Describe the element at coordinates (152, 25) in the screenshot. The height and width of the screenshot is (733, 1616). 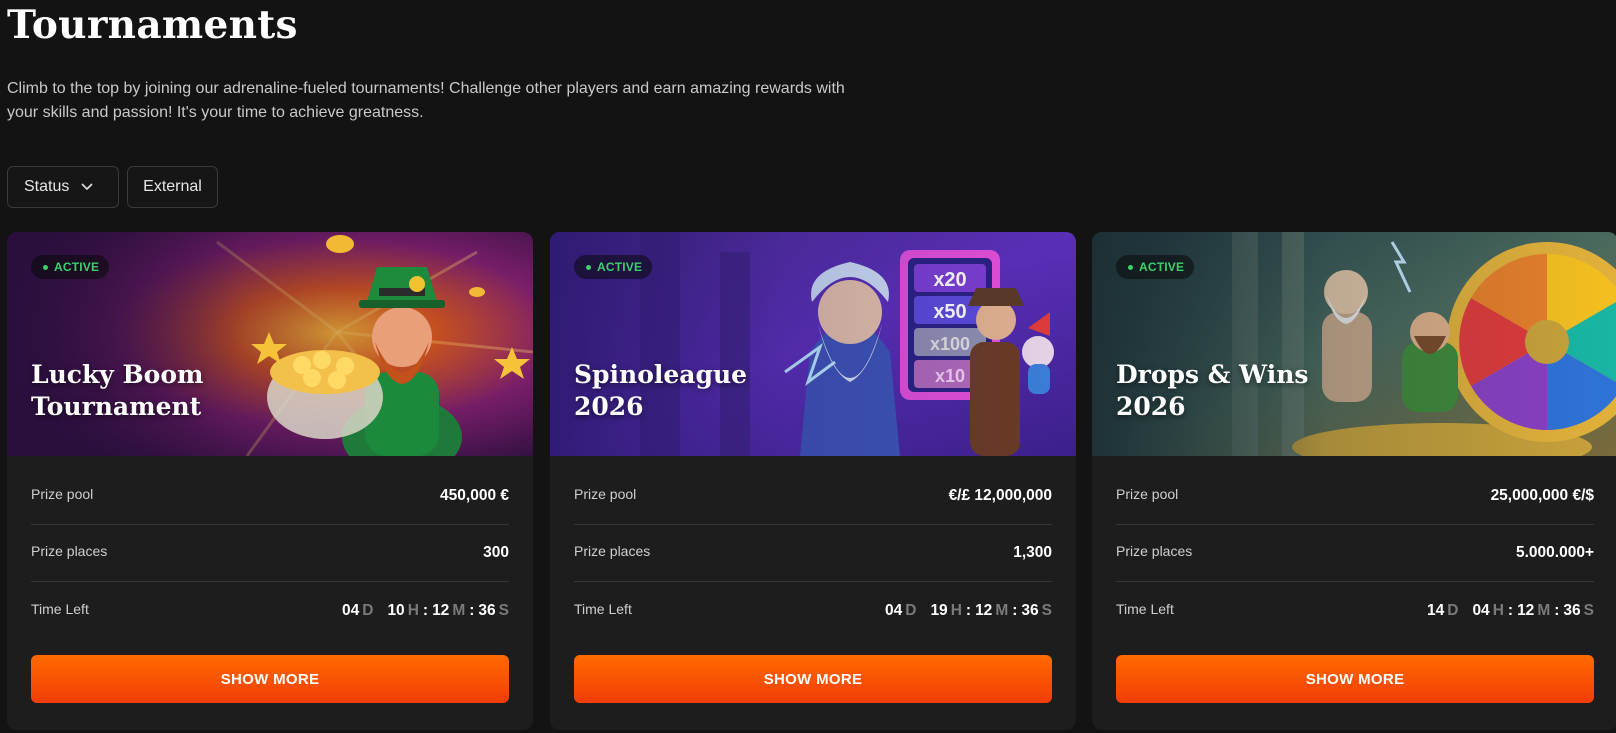
I see `page-title: Tournaments` at that location.